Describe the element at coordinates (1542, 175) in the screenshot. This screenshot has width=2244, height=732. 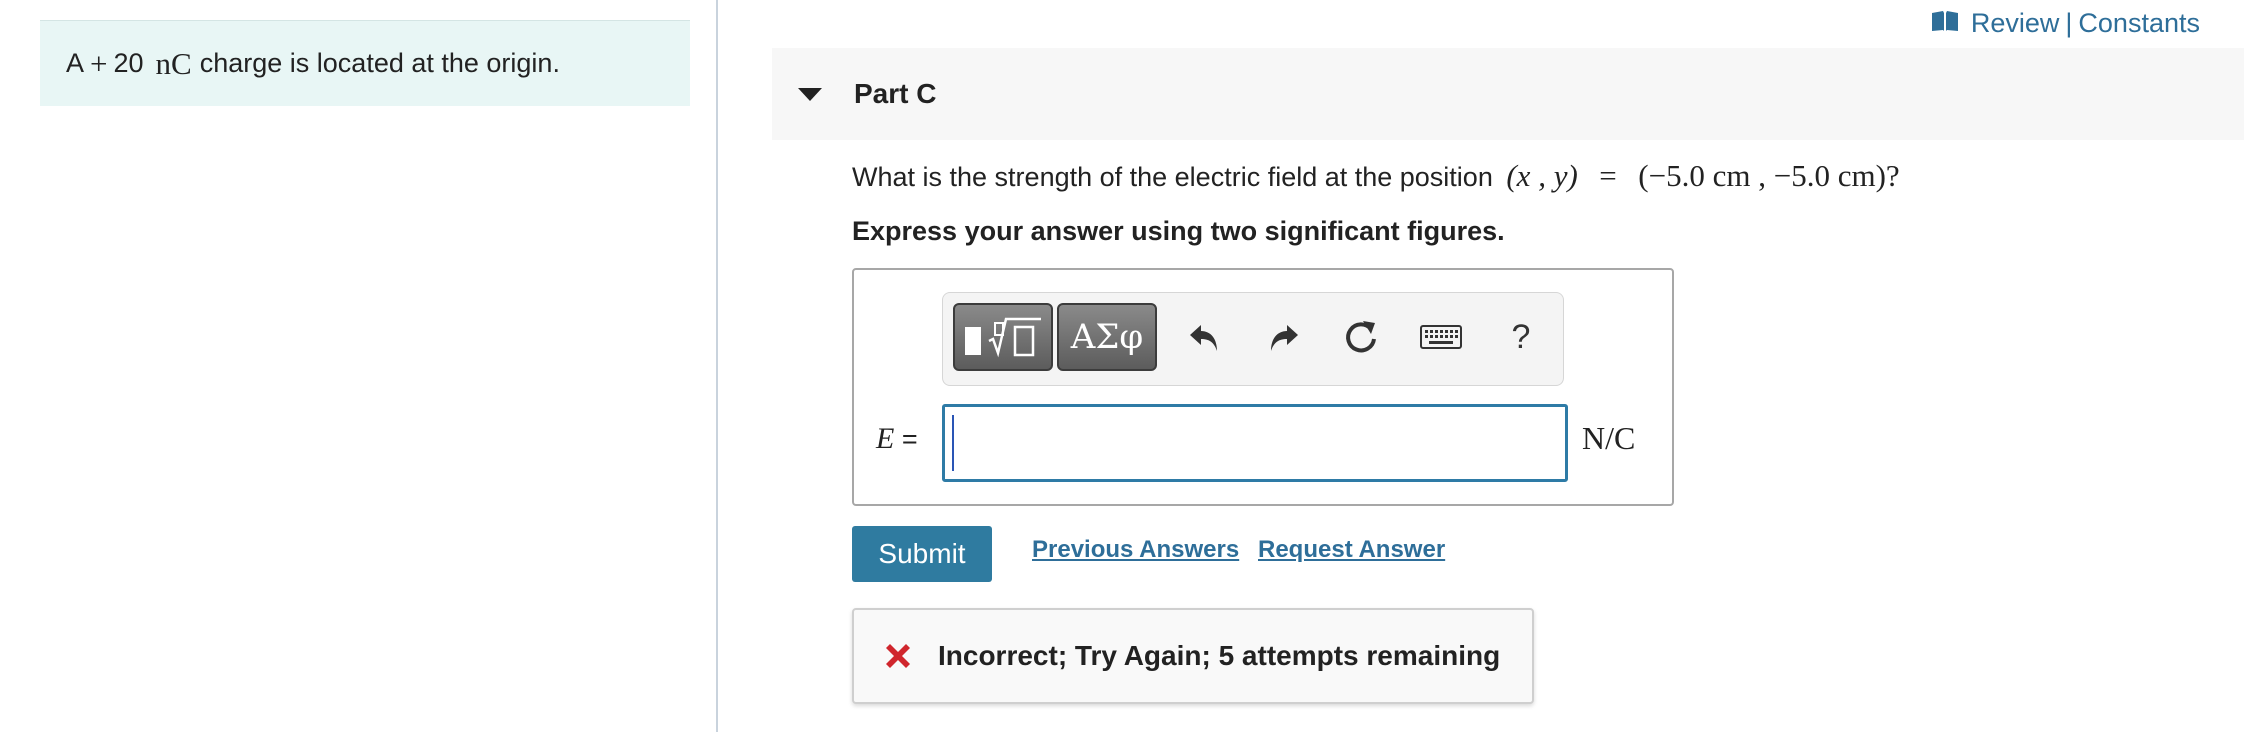
I see `question-coords: (x , y)` at that location.